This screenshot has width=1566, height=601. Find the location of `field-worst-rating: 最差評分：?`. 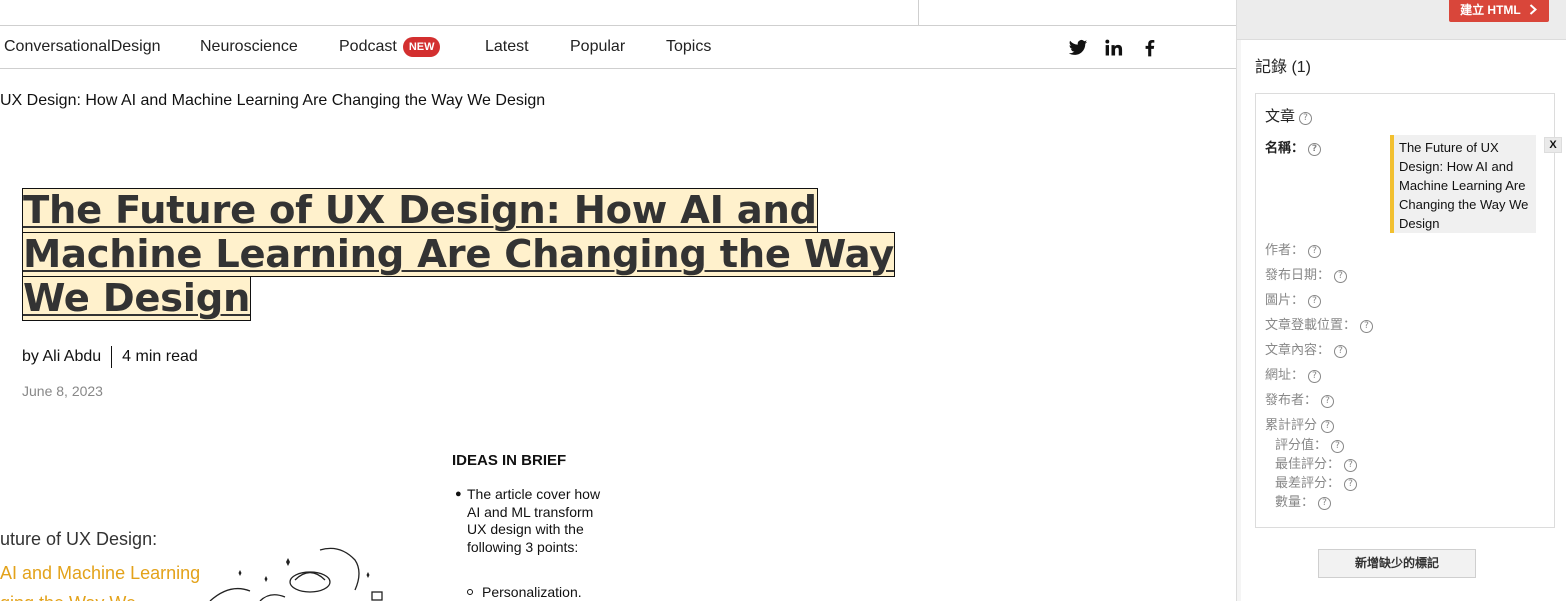

field-worst-rating: 最差評分：? is located at coordinates (1316, 481).